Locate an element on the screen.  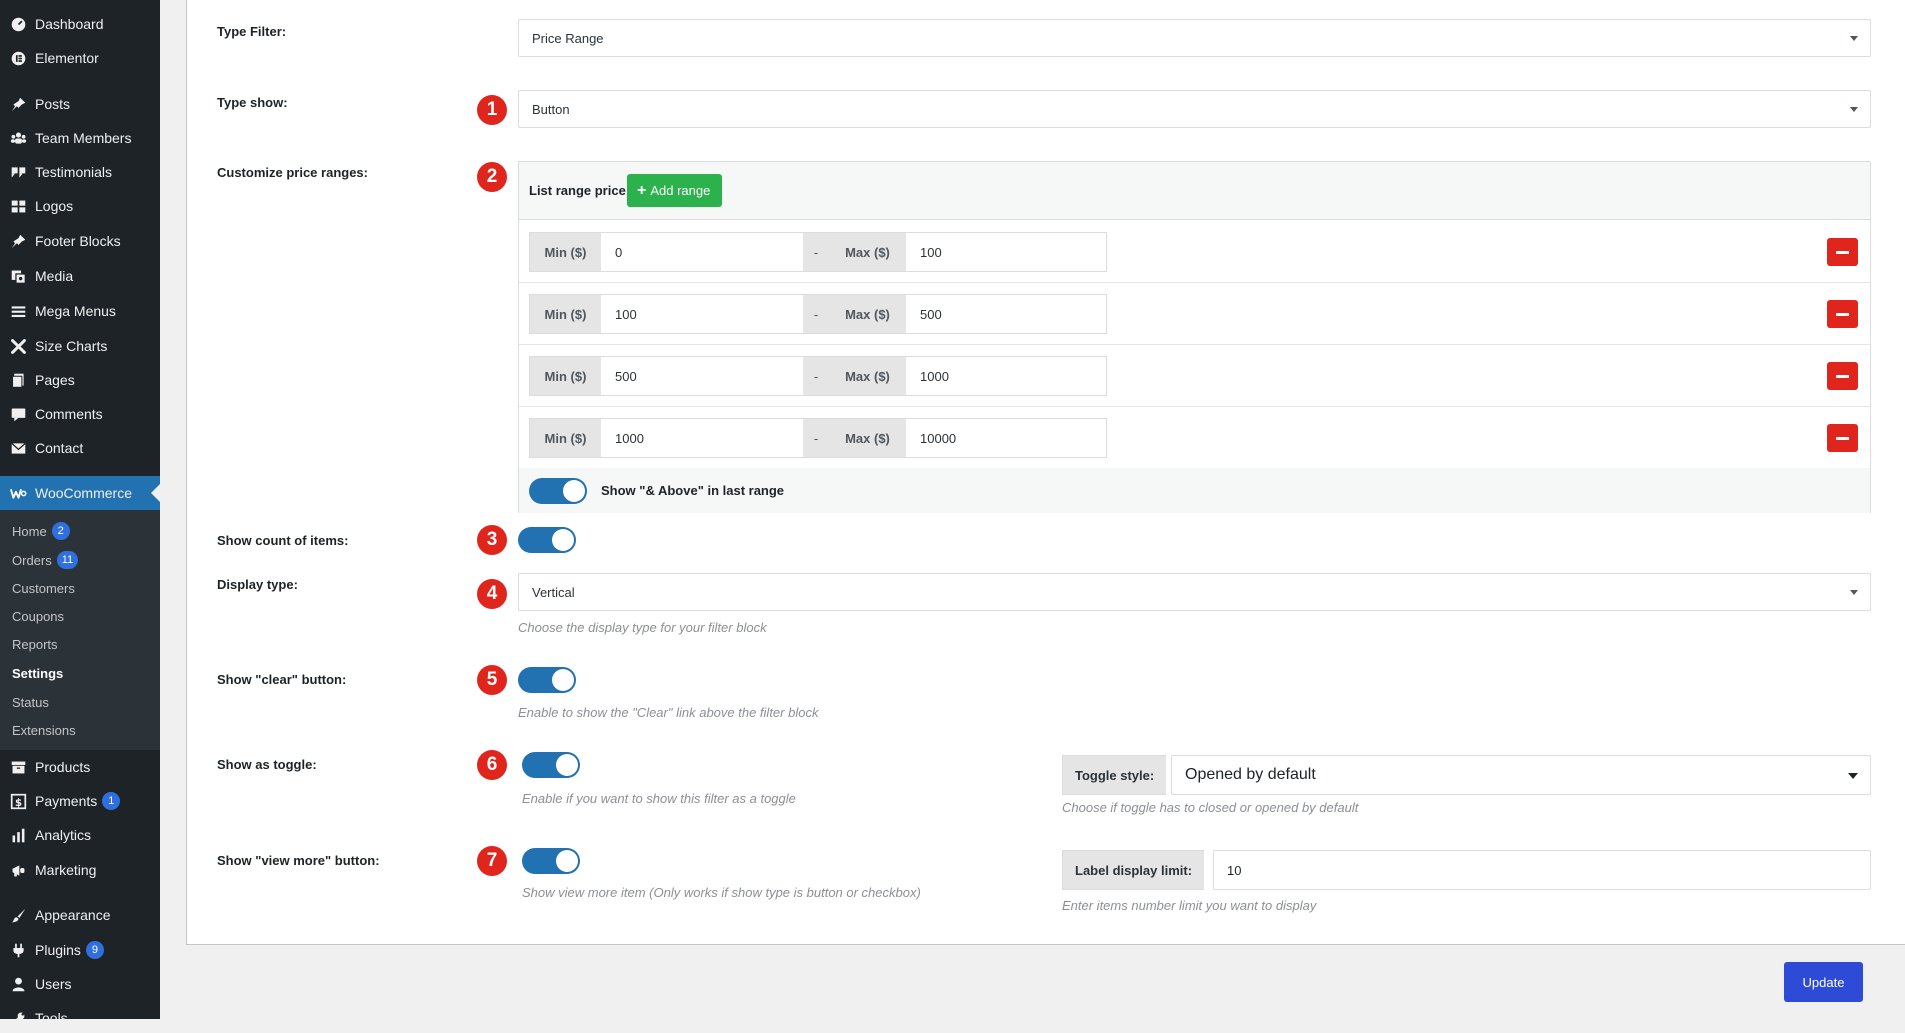
menu-footer-blocks: Footer Blocks is located at coordinates (80, 241).